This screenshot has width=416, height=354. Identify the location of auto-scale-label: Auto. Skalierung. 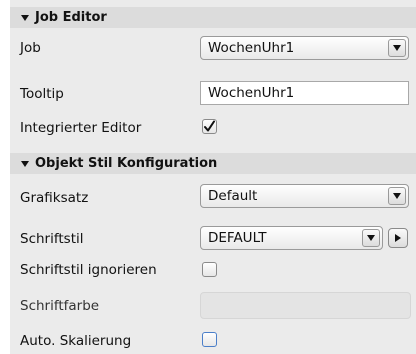
(76, 341).